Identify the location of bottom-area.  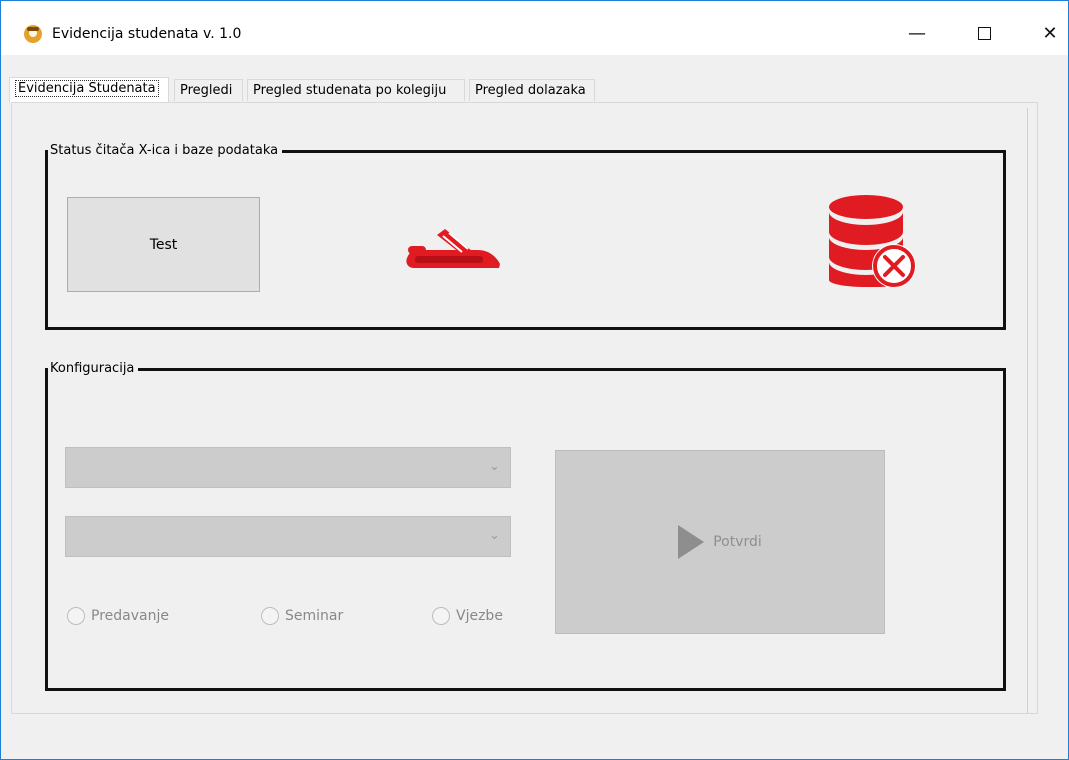
(534, 736).